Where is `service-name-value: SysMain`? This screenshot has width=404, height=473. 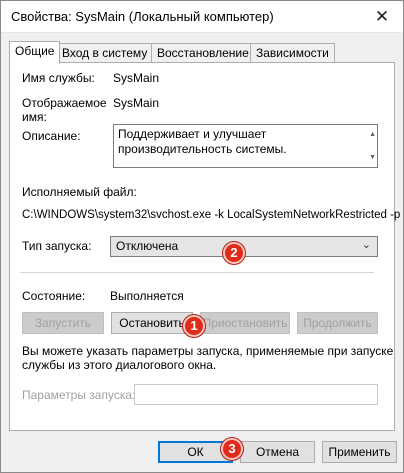 service-name-value: SysMain is located at coordinates (136, 78).